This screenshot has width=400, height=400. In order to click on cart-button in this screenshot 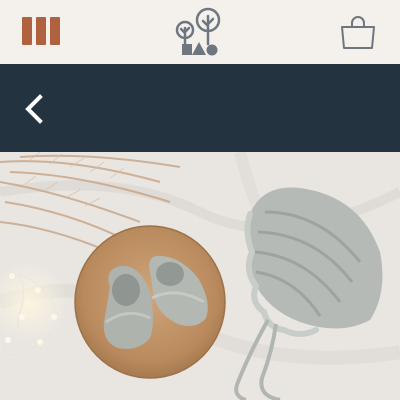, I will do `click(358, 33)`.